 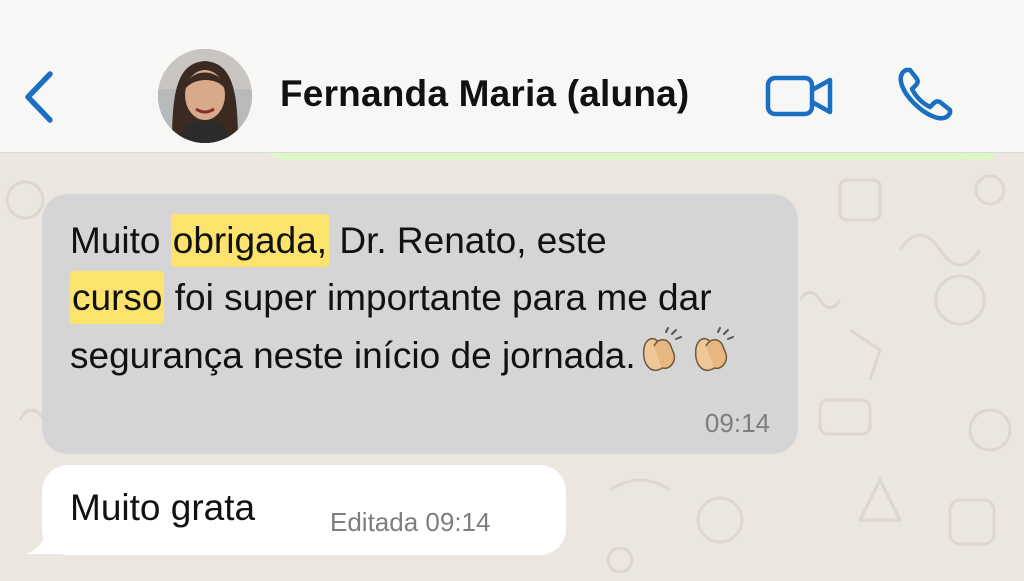 What do you see at coordinates (410, 522) in the screenshot?
I see `message-timestamp: Editada 09:14` at bounding box center [410, 522].